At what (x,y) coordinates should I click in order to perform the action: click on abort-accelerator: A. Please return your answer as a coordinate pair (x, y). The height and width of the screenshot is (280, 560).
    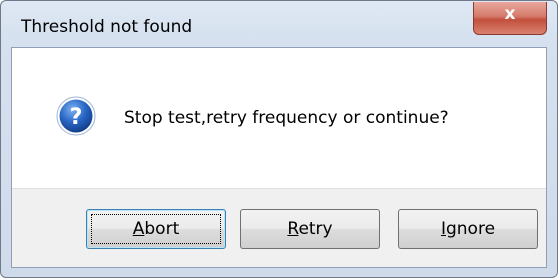
    Looking at the image, I should click on (138, 229).